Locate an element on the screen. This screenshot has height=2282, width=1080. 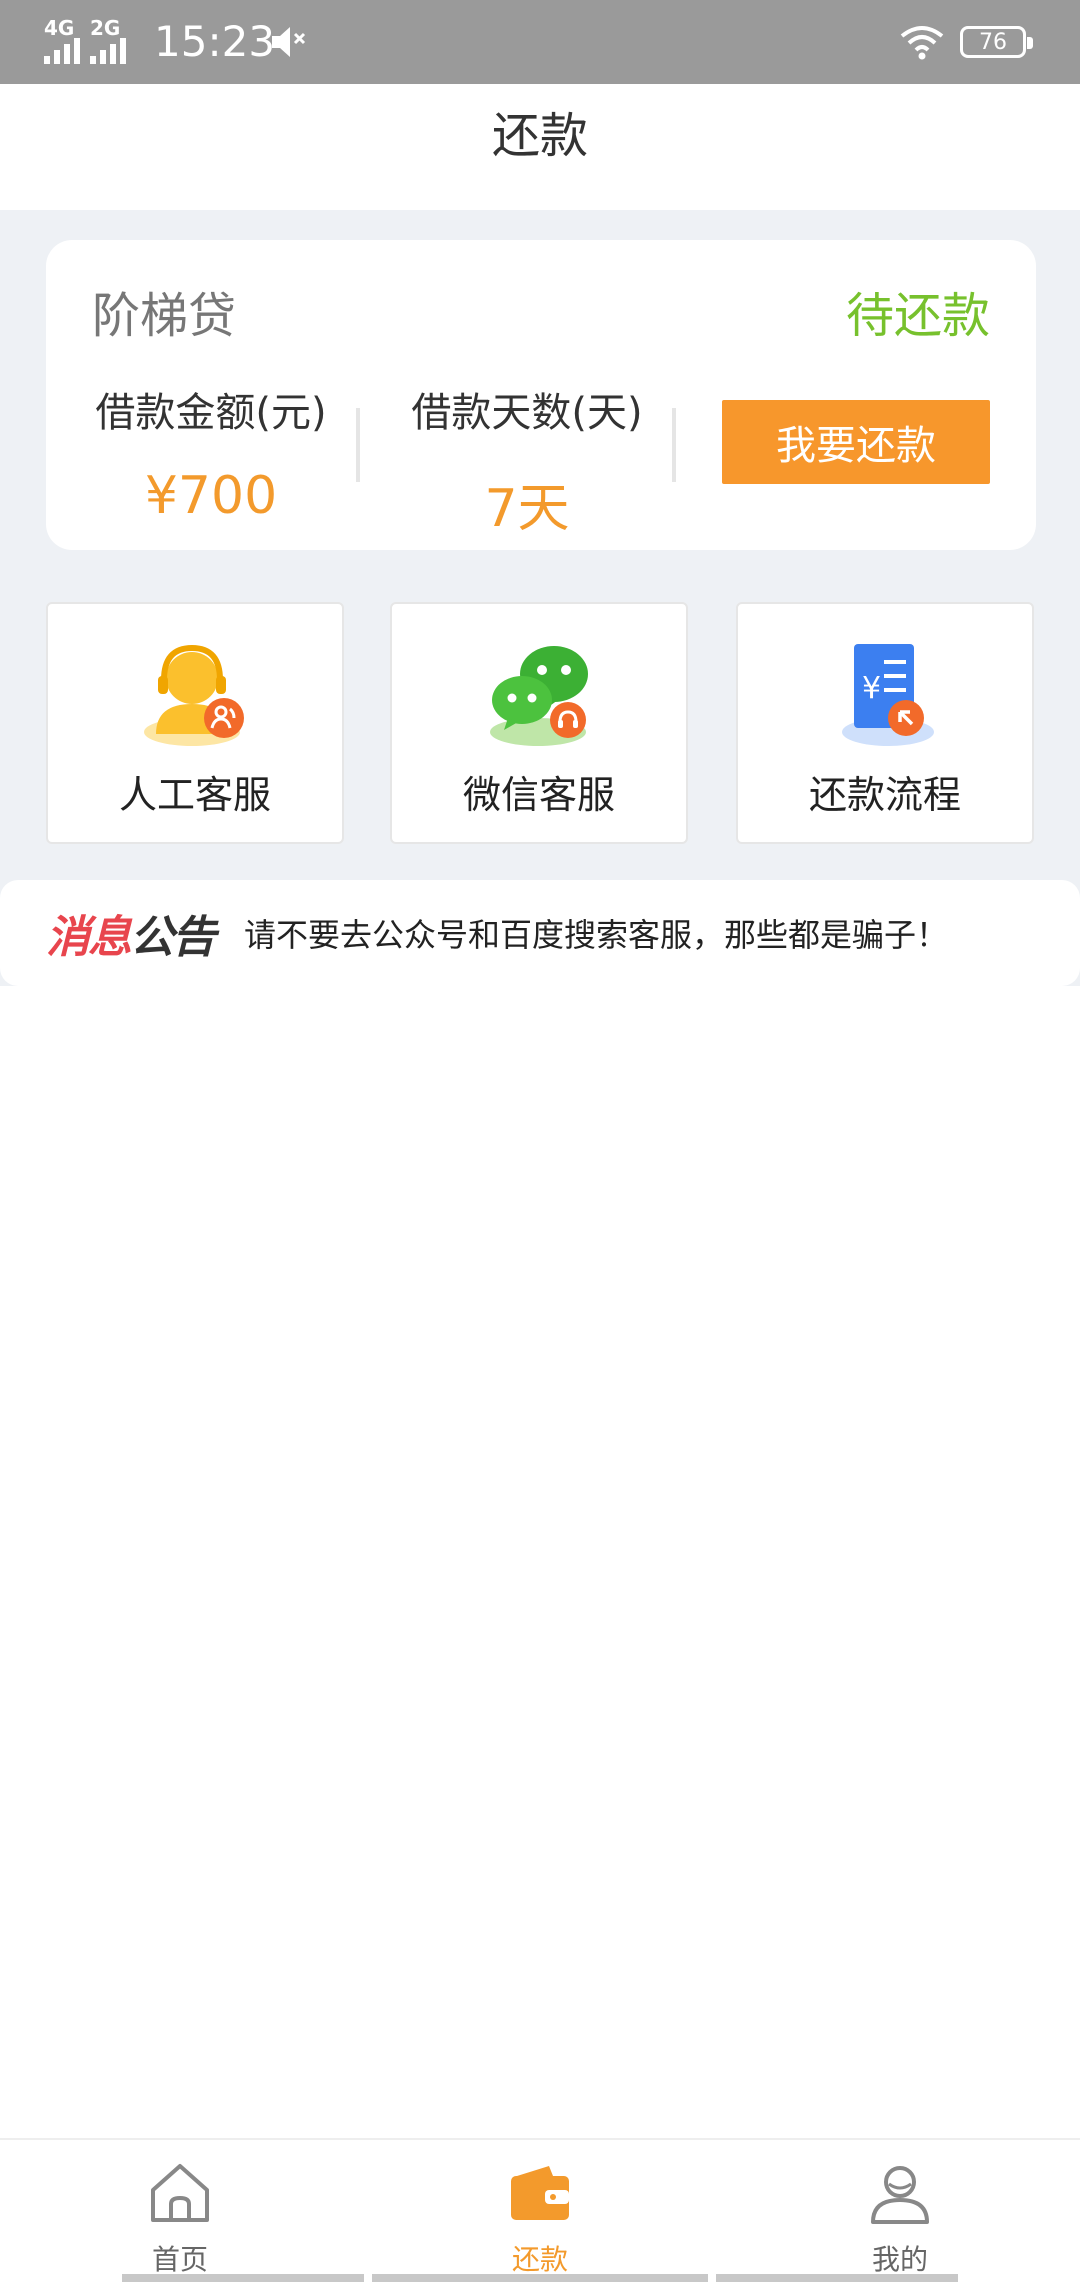
loan-card: 阶梯贷 待还款 借款金额(元) ¥700 借款天数(天) 7天 我要还款 is located at coordinates (541, 395).